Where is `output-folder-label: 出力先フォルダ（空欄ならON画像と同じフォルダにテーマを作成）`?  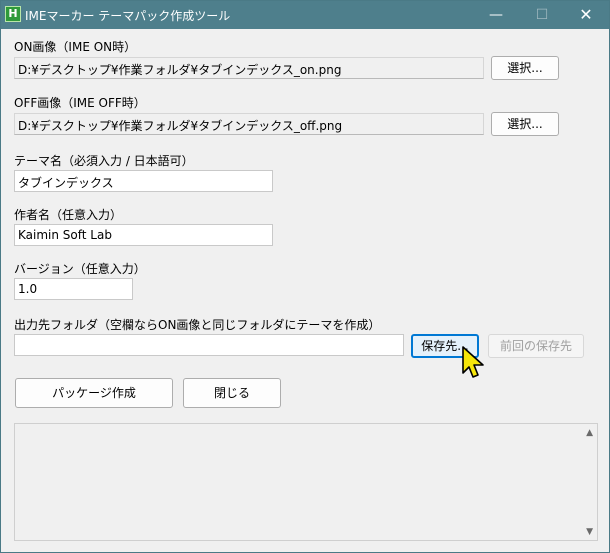
output-folder-label: 出力先フォルダ（空欄ならON画像と同じフォルダにテーマを作成） is located at coordinates (197, 325).